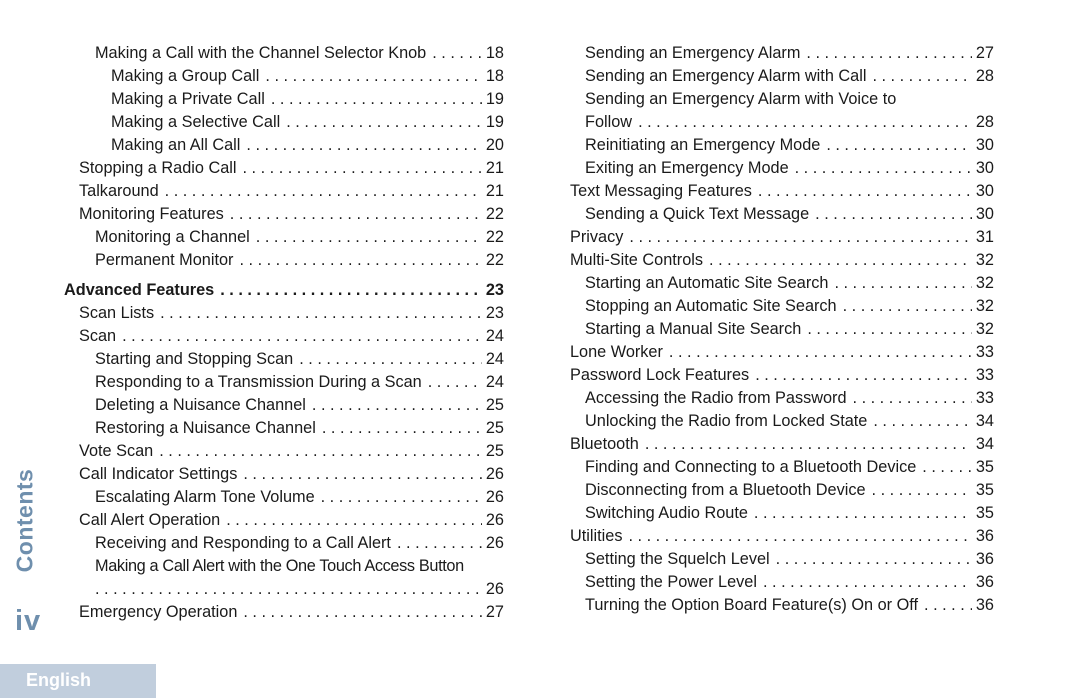 The height and width of the screenshot is (698, 1080). Describe the element at coordinates (284, 191) in the screenshot. I see `toc-entry: Talkaround 21` at that location.